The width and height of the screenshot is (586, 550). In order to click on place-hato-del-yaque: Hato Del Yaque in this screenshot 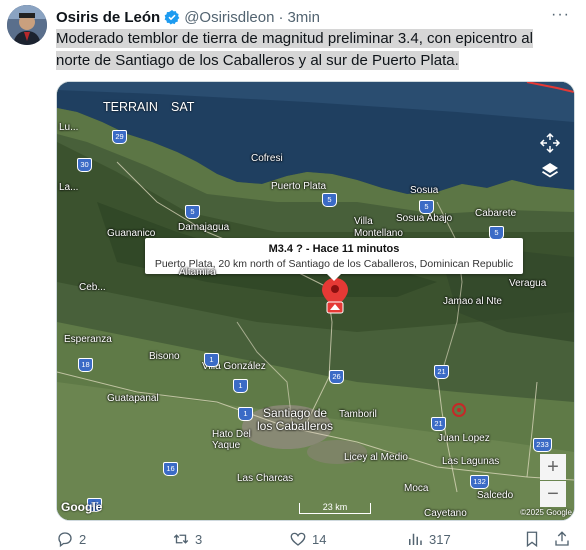, I will do `click(231, 440)`.